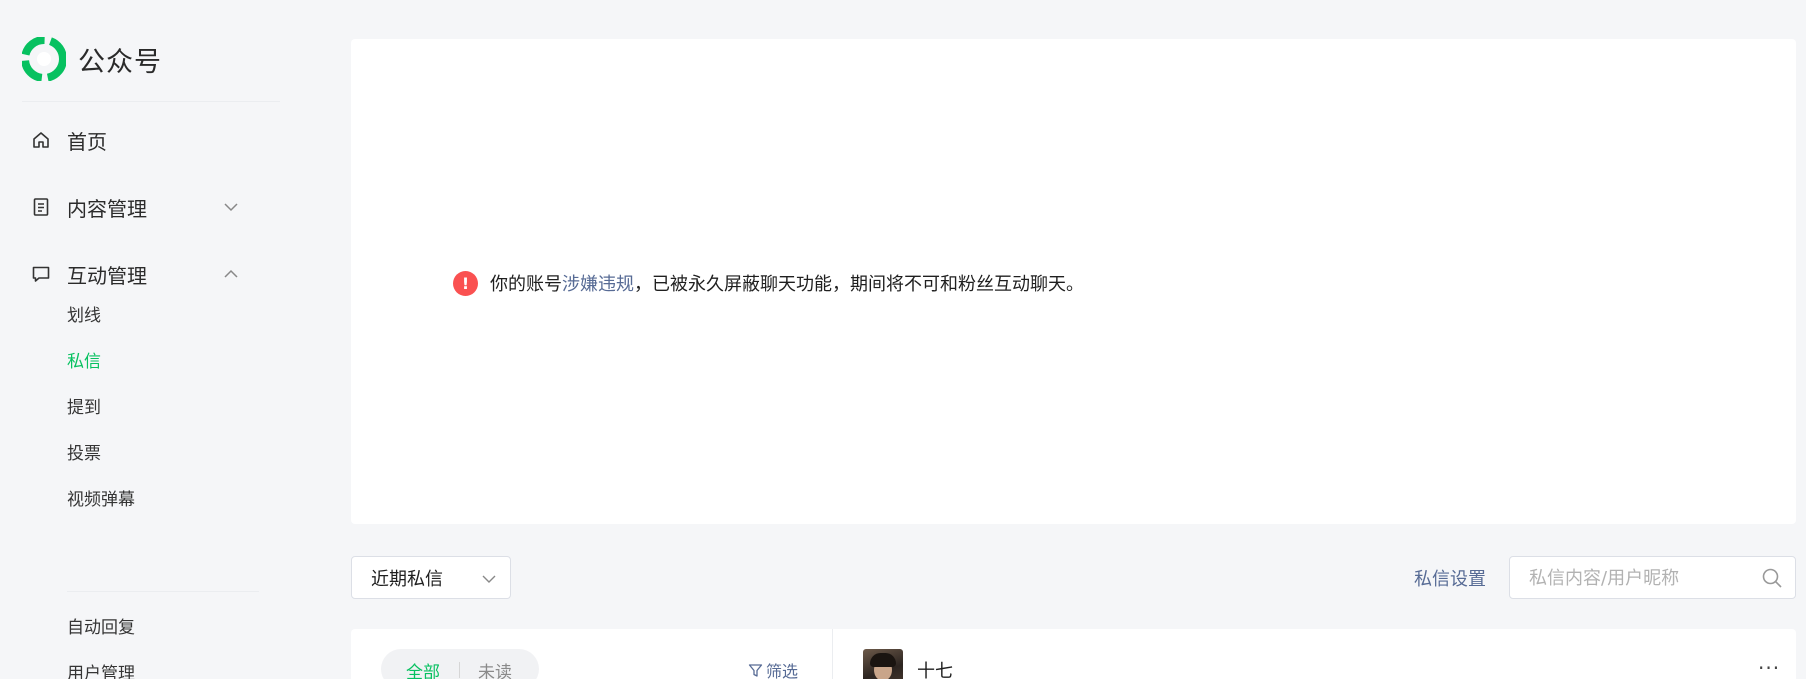 The width and height of the screenshot is (1806, 679). I want to click on message-settings-link: 私信设置, so click(1450, 578).